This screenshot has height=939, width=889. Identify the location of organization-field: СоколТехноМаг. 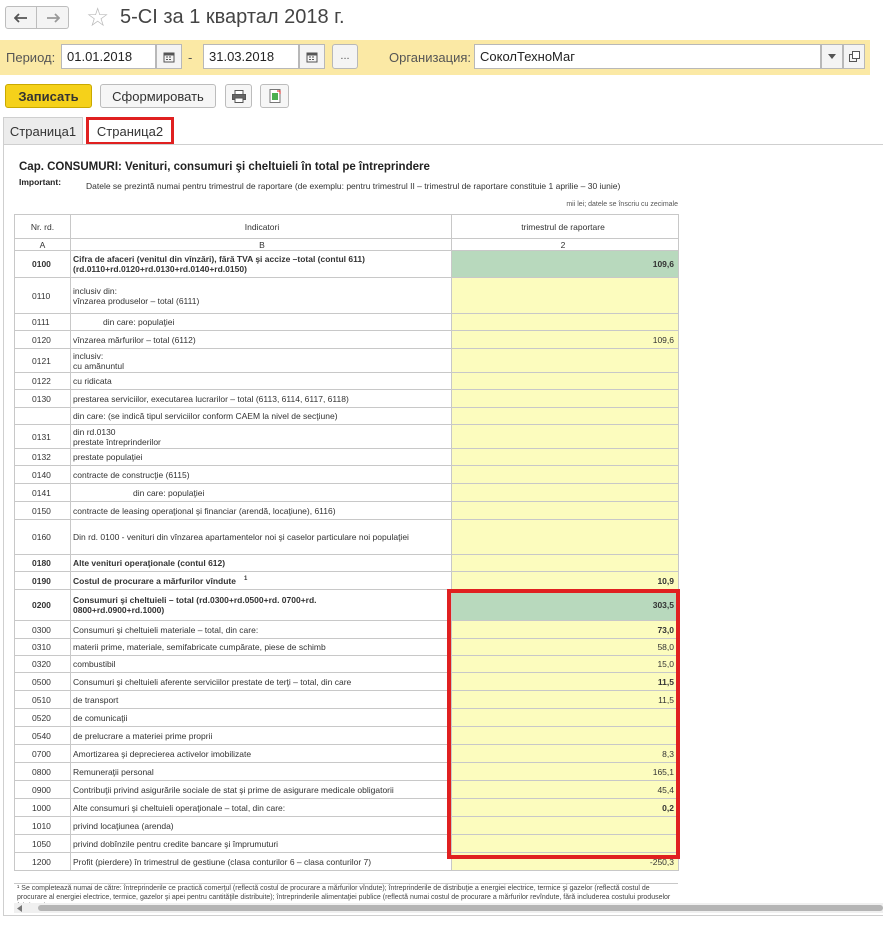
(647, 56).